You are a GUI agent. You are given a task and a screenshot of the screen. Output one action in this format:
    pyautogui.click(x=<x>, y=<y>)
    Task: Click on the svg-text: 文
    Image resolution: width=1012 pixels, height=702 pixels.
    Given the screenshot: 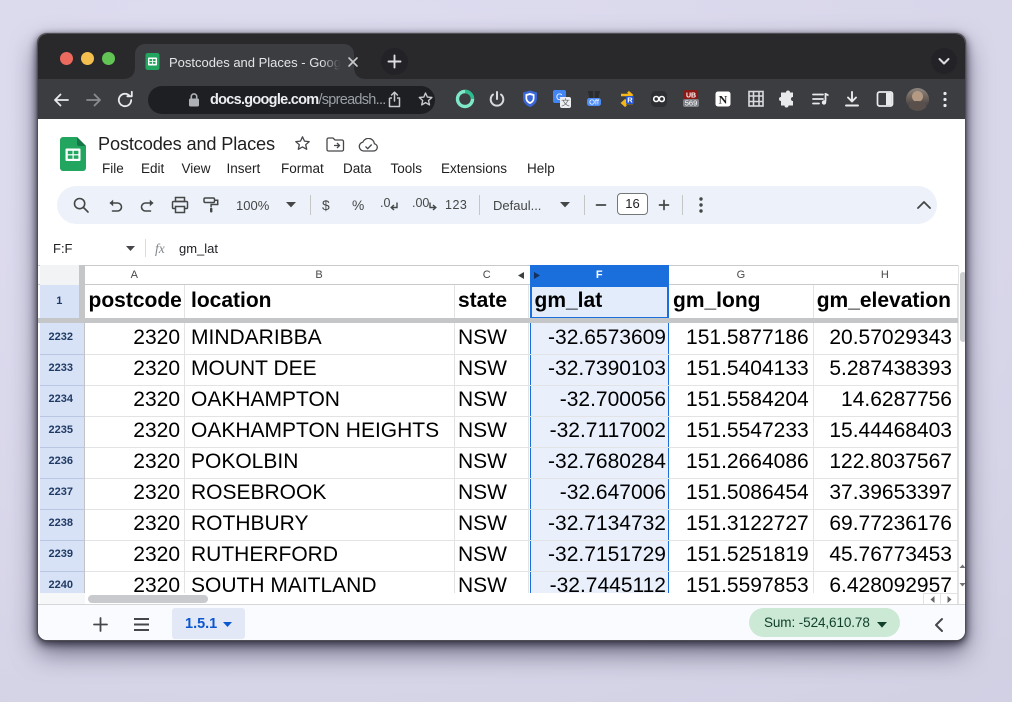 What is the action you would take?
    pyautogui.click(x=565, y=103)
    